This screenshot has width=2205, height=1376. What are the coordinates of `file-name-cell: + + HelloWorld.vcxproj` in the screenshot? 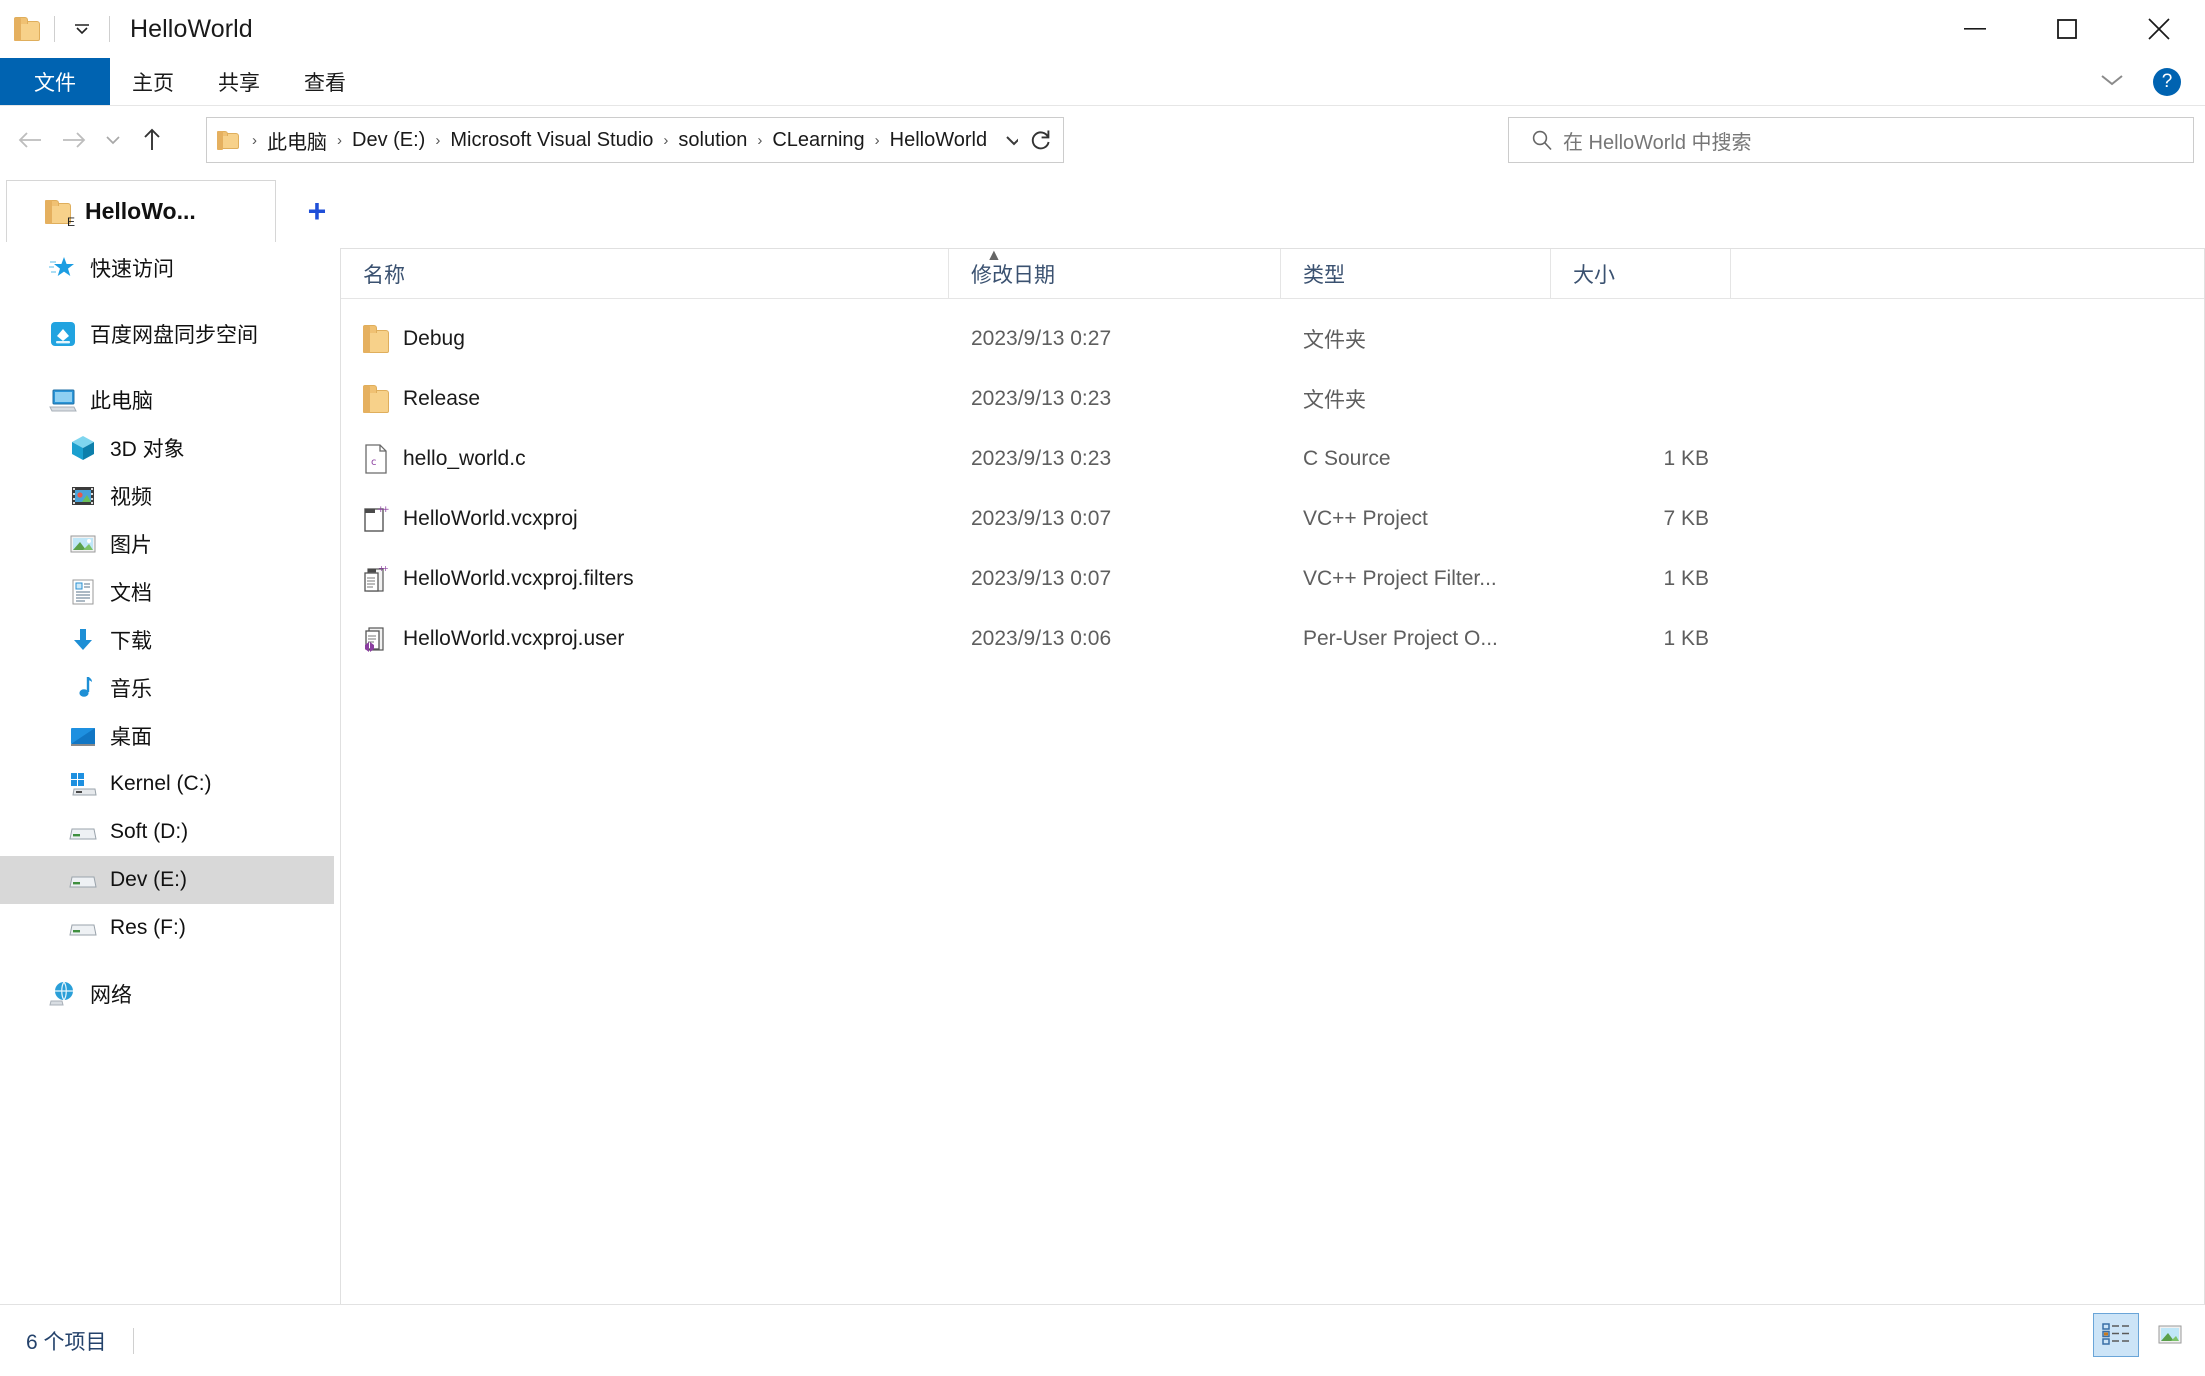 It's located at (645, 519).